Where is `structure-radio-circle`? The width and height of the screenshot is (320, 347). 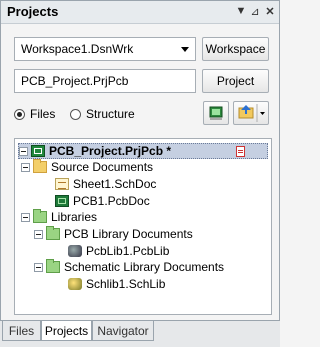 structure-radio-circle is located at coordinates (75, 114).